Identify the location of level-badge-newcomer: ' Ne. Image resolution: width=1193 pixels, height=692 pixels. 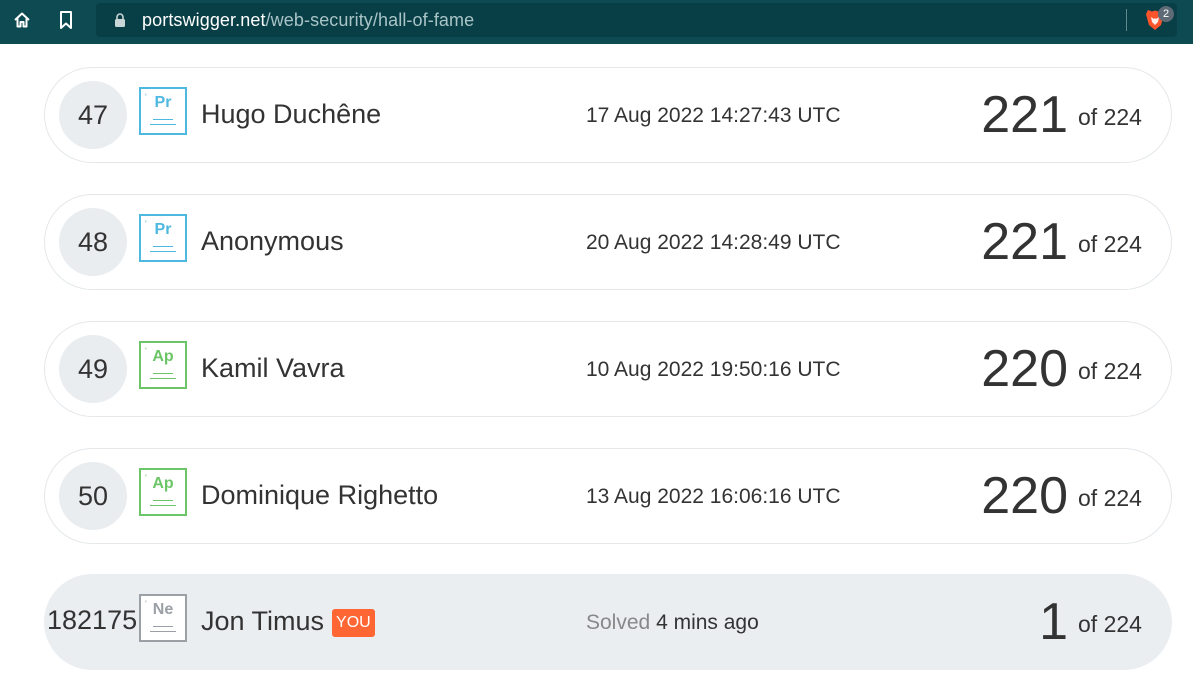
(163, 618).